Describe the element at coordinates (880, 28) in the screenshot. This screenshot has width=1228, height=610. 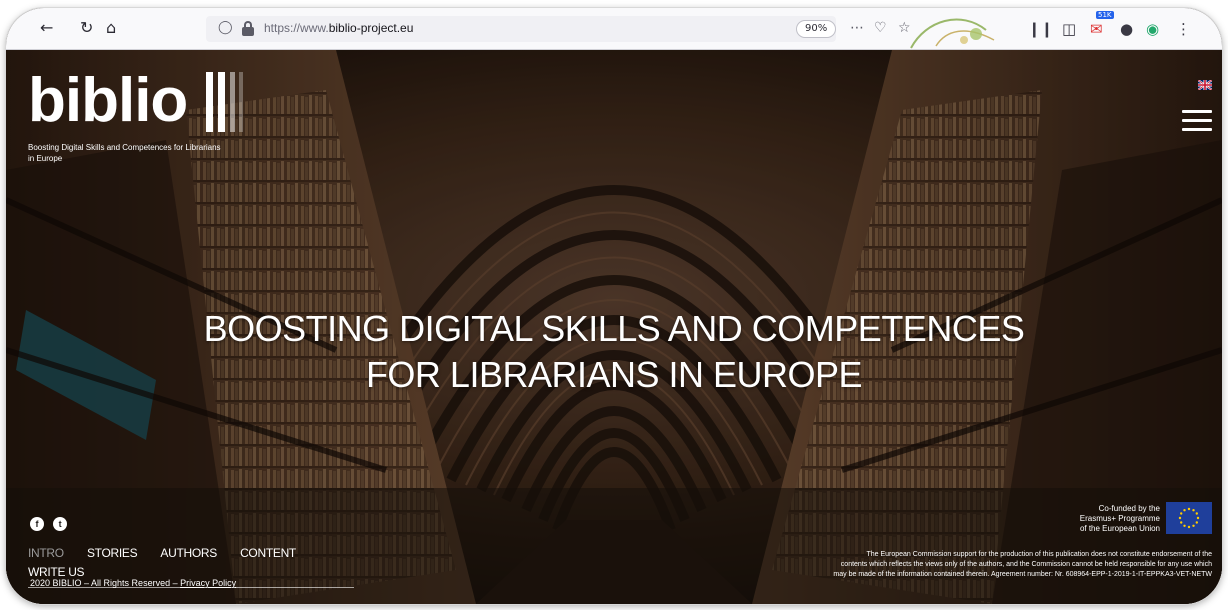
I see `pocket-icon: ♡` at that location.